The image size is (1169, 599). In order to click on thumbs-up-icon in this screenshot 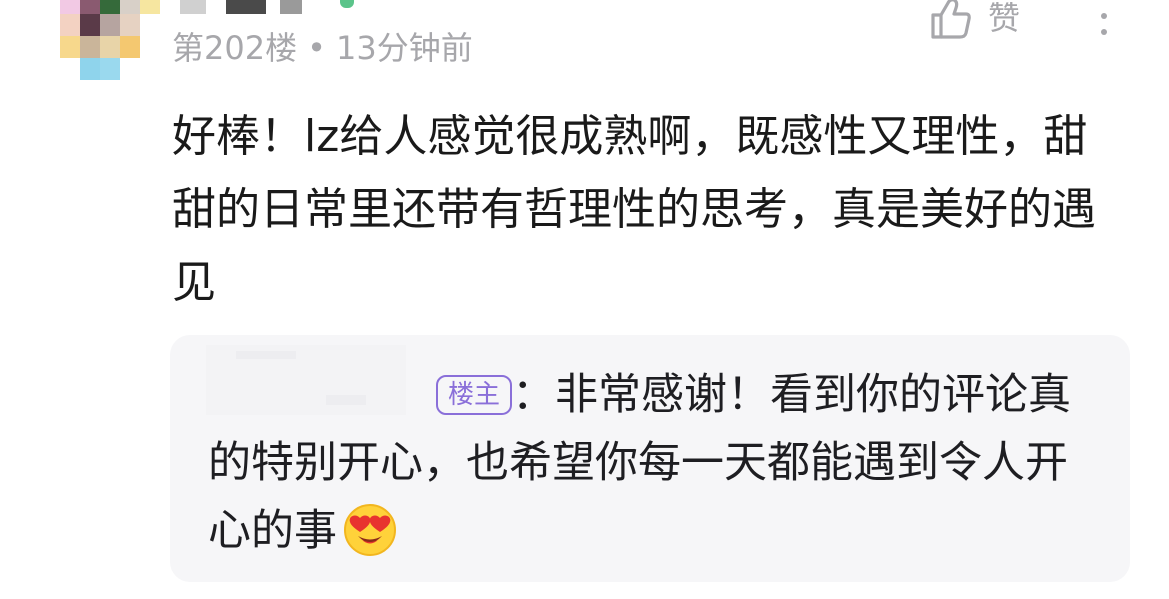, I will do `click(951, 19)`.